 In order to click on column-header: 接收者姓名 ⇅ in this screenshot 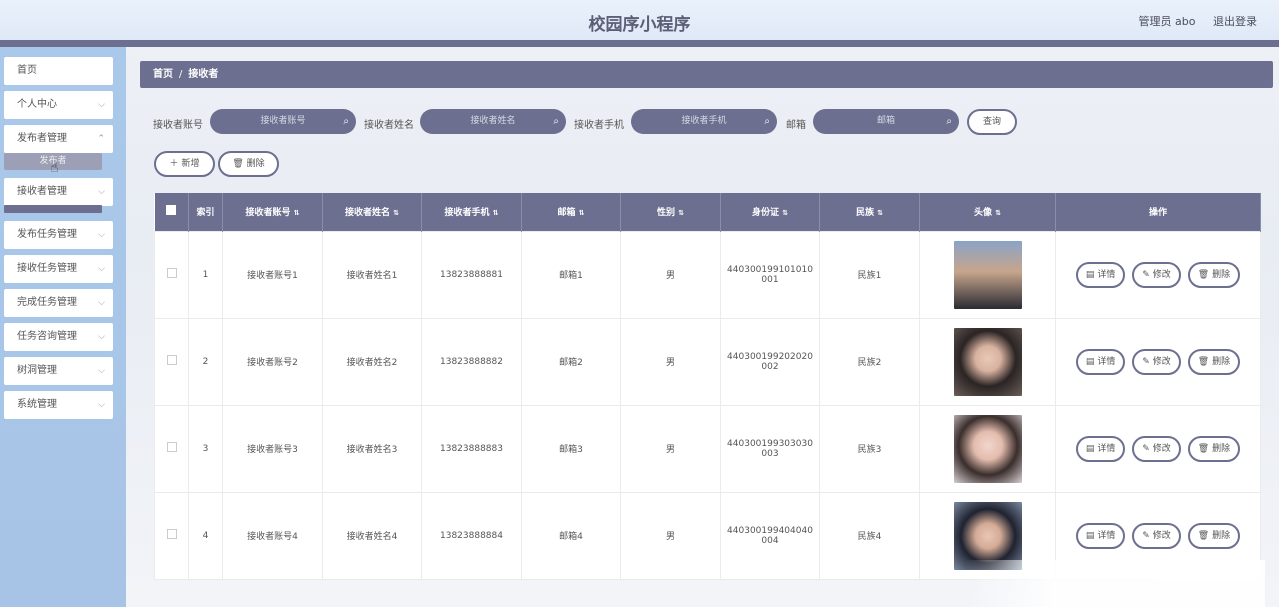, I will do `click(372, 212)`.